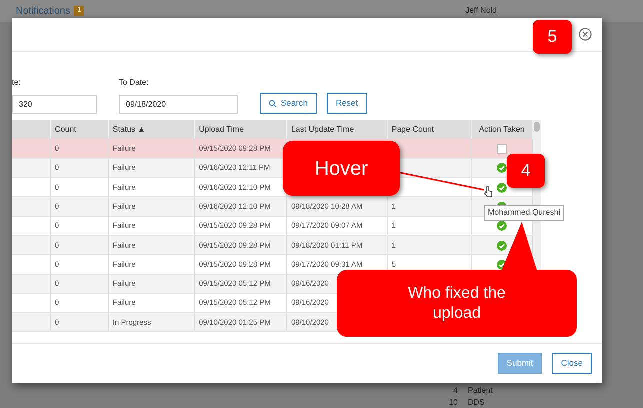 The height and width of the screenshot is (408, 643). Describe the element at coordinates (429, 129) in the screenshot. I see `column-header: Page Count` at that location.